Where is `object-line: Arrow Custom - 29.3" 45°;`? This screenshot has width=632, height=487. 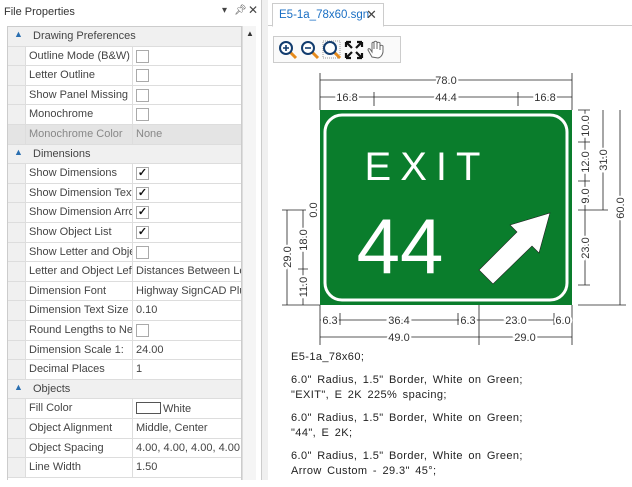
object-line: Arrow Custom - 29.3" 45°; is located at coordinates (364, 471).